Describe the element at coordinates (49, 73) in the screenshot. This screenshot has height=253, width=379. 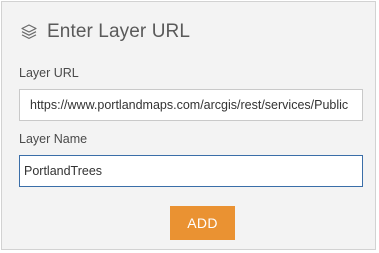
I see `layer-url-label: Layer URL` at that location.